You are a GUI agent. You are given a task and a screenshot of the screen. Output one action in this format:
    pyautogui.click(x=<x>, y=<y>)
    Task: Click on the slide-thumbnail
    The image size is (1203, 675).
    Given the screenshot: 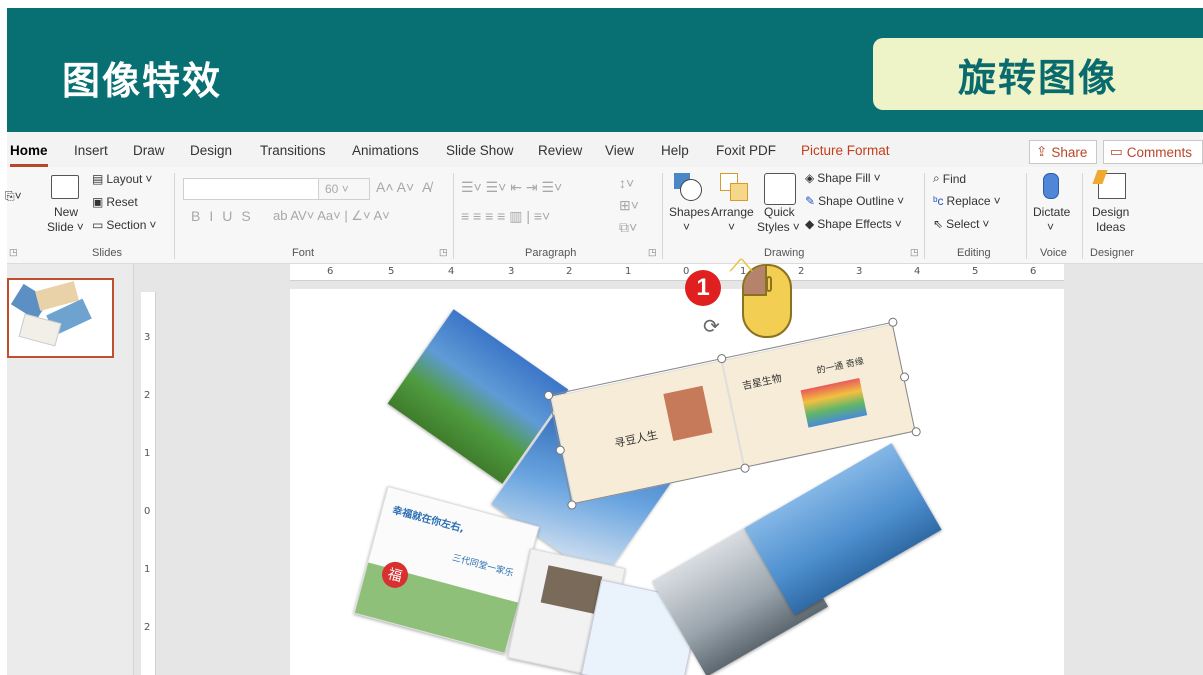 What is the action you would take?
    pyautogui.click(x=60, y=318)
    